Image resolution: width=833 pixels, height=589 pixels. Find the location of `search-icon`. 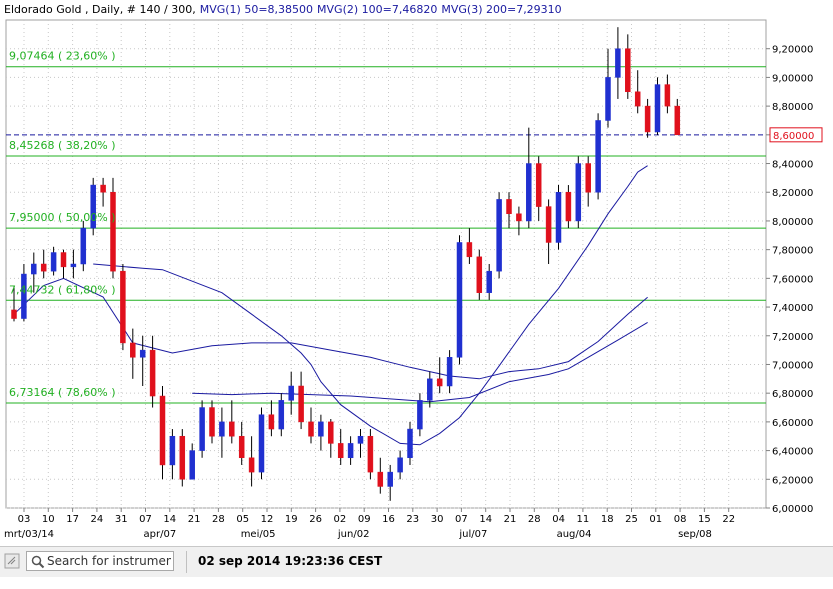

search-icon is located at coordinates (38, 562).